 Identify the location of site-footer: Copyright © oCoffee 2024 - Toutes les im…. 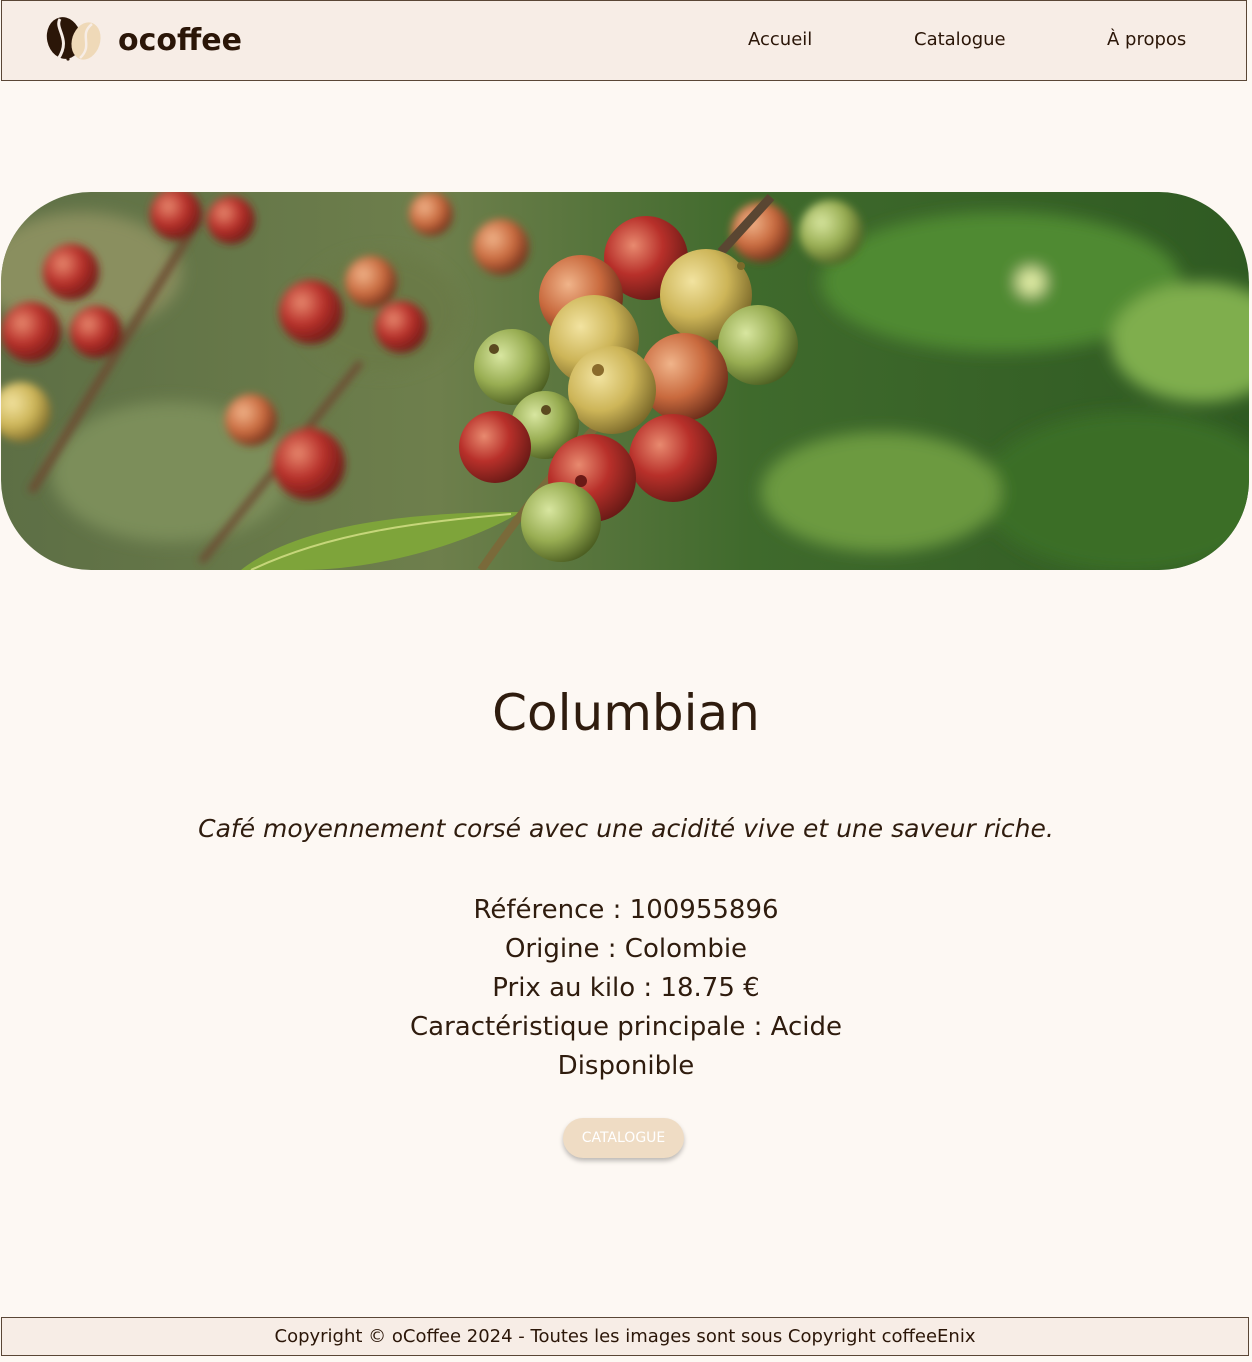
(625, 1336).